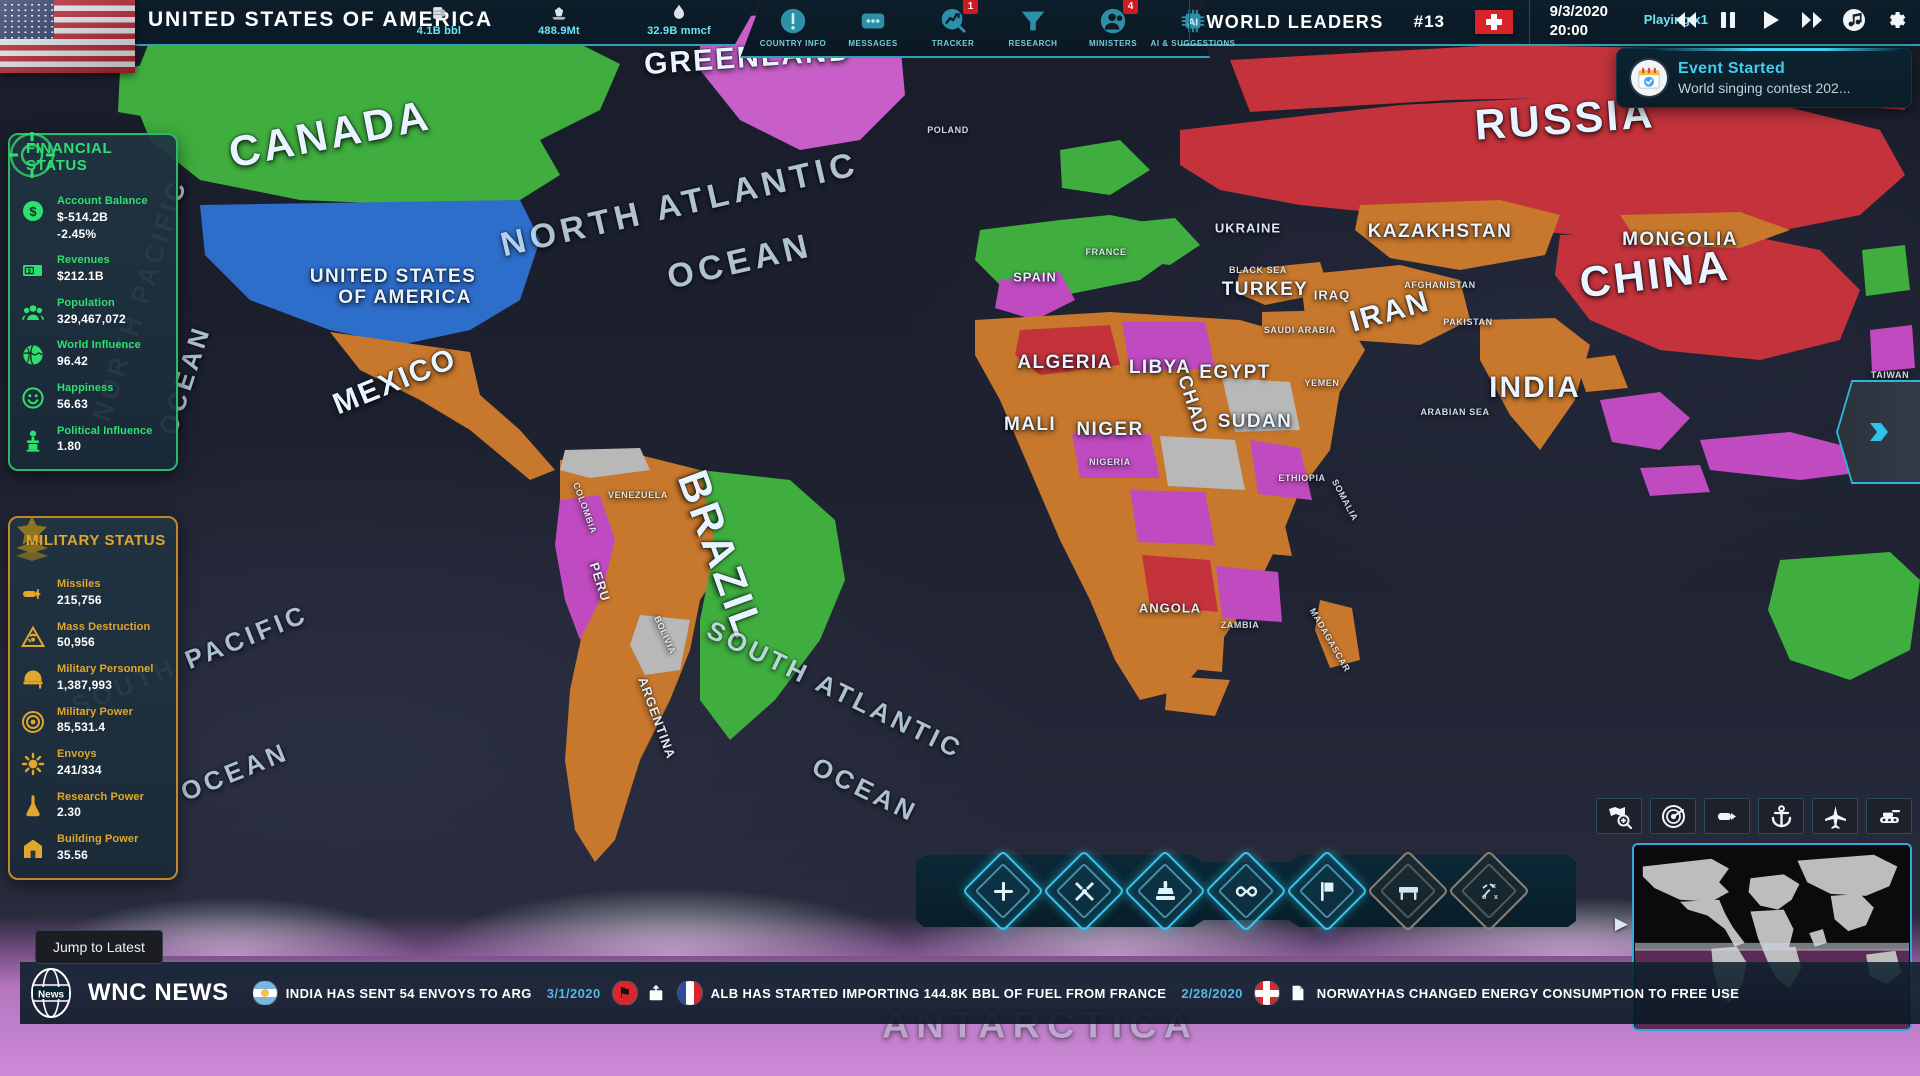  Describe the element at coordinates (1781, 816) in the screenshot. I see `anchor-navy-icon` at that location.